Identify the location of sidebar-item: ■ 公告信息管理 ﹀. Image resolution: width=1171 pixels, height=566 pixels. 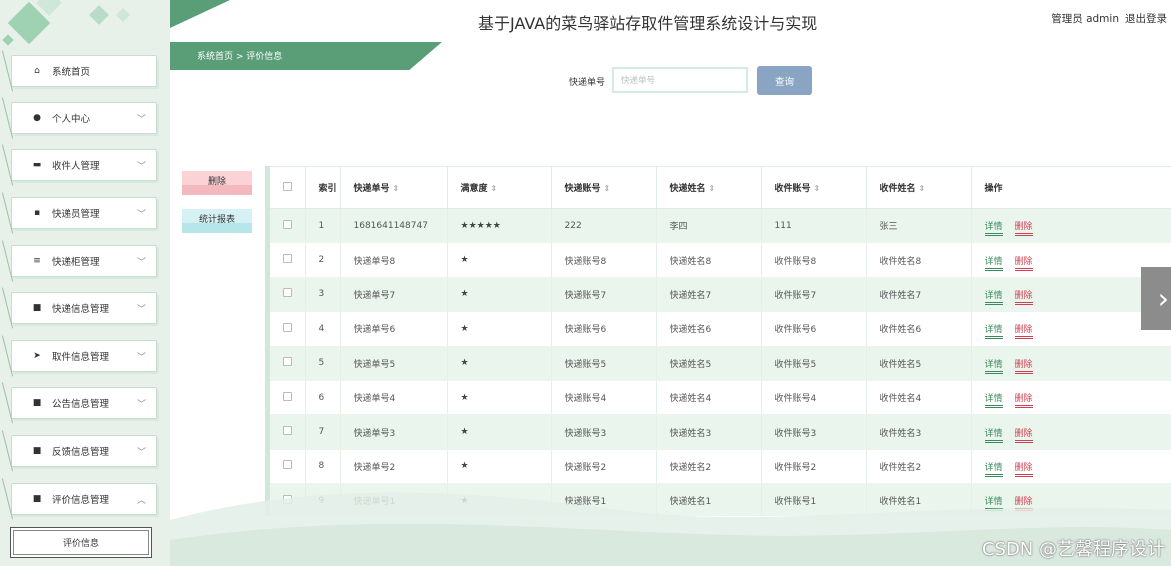
(84, 403).